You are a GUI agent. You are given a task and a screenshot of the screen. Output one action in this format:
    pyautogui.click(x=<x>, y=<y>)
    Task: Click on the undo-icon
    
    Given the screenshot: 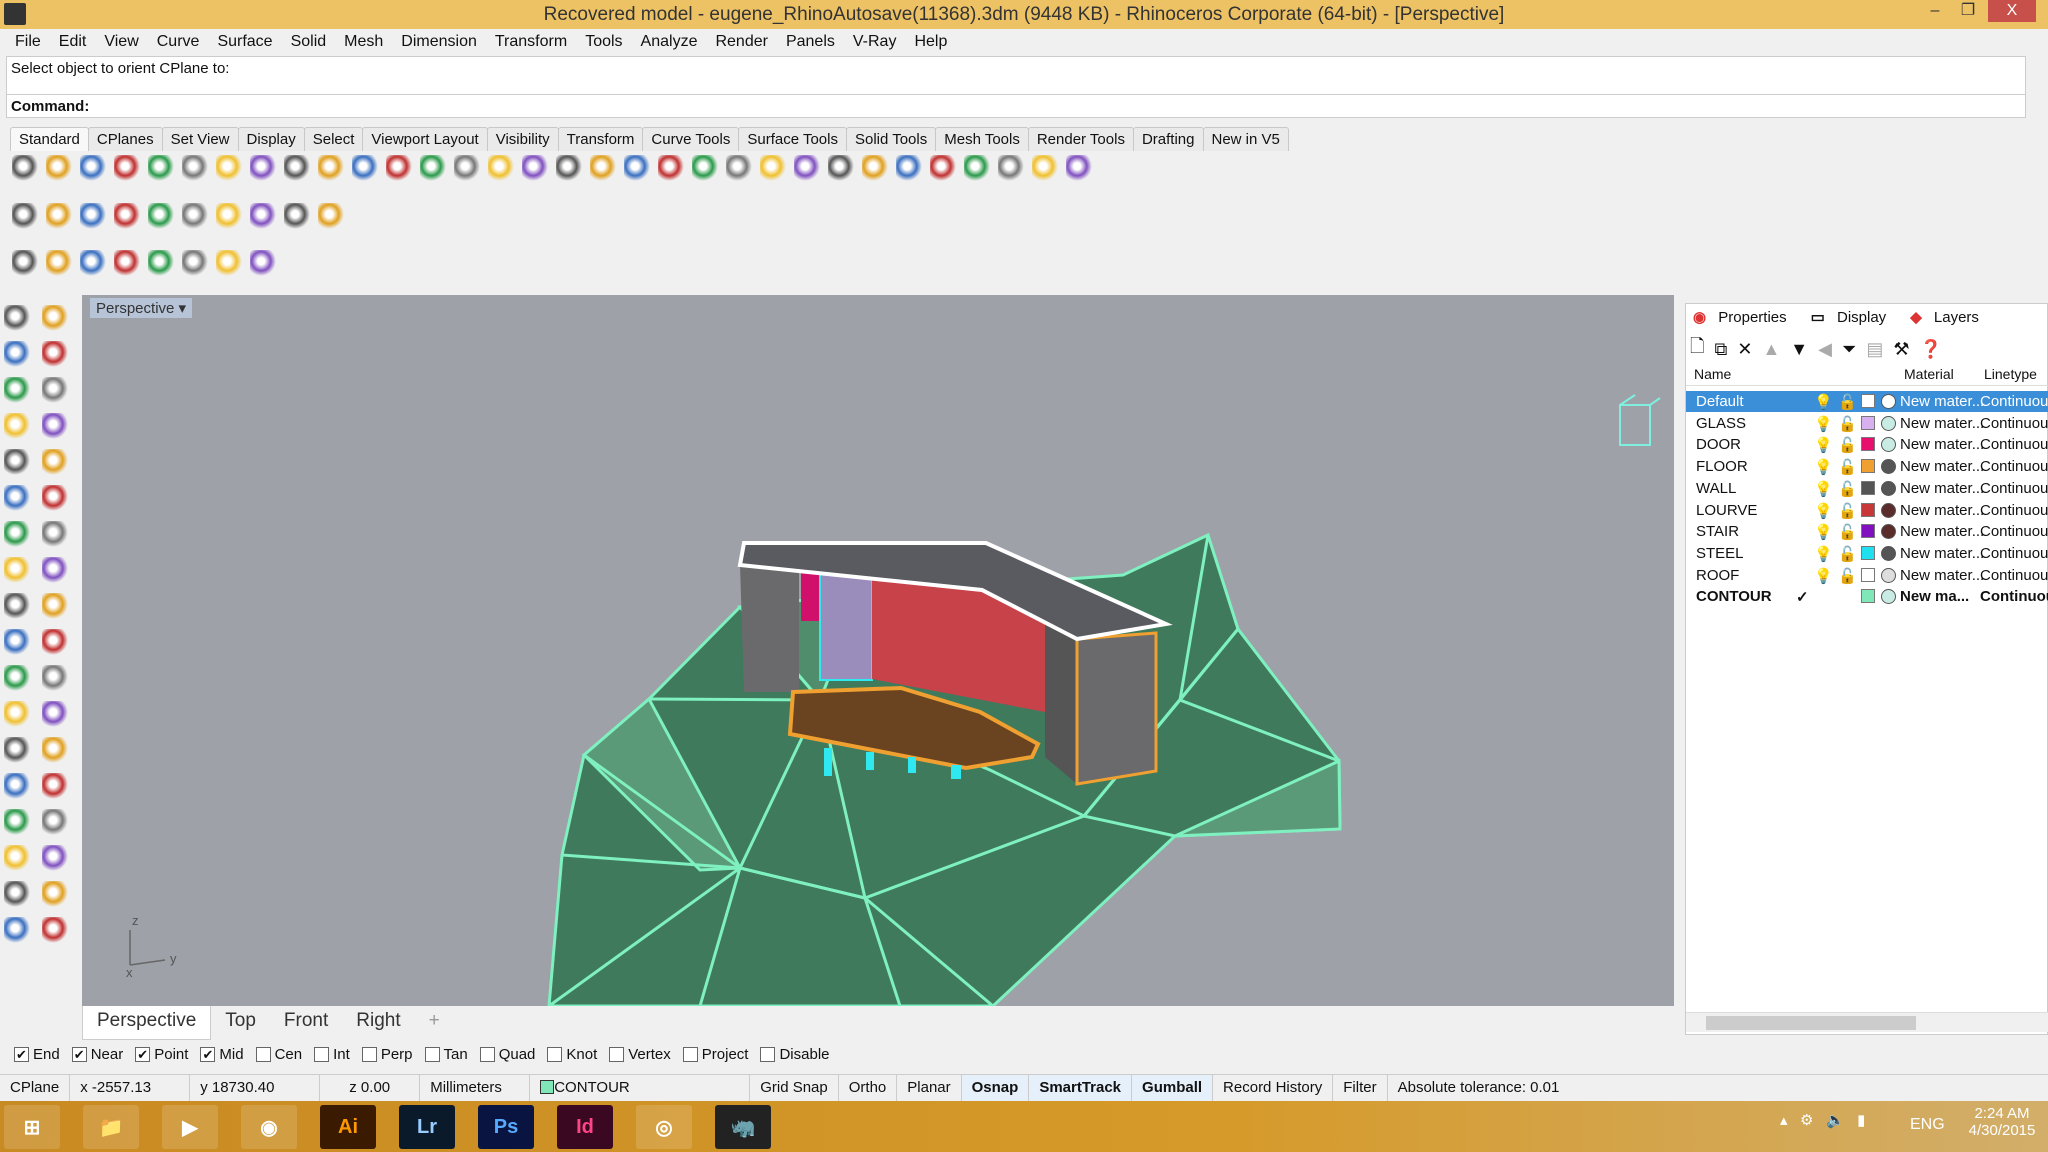 What is the action you would take?
    pyautogui.click(x=298, y=169)
    